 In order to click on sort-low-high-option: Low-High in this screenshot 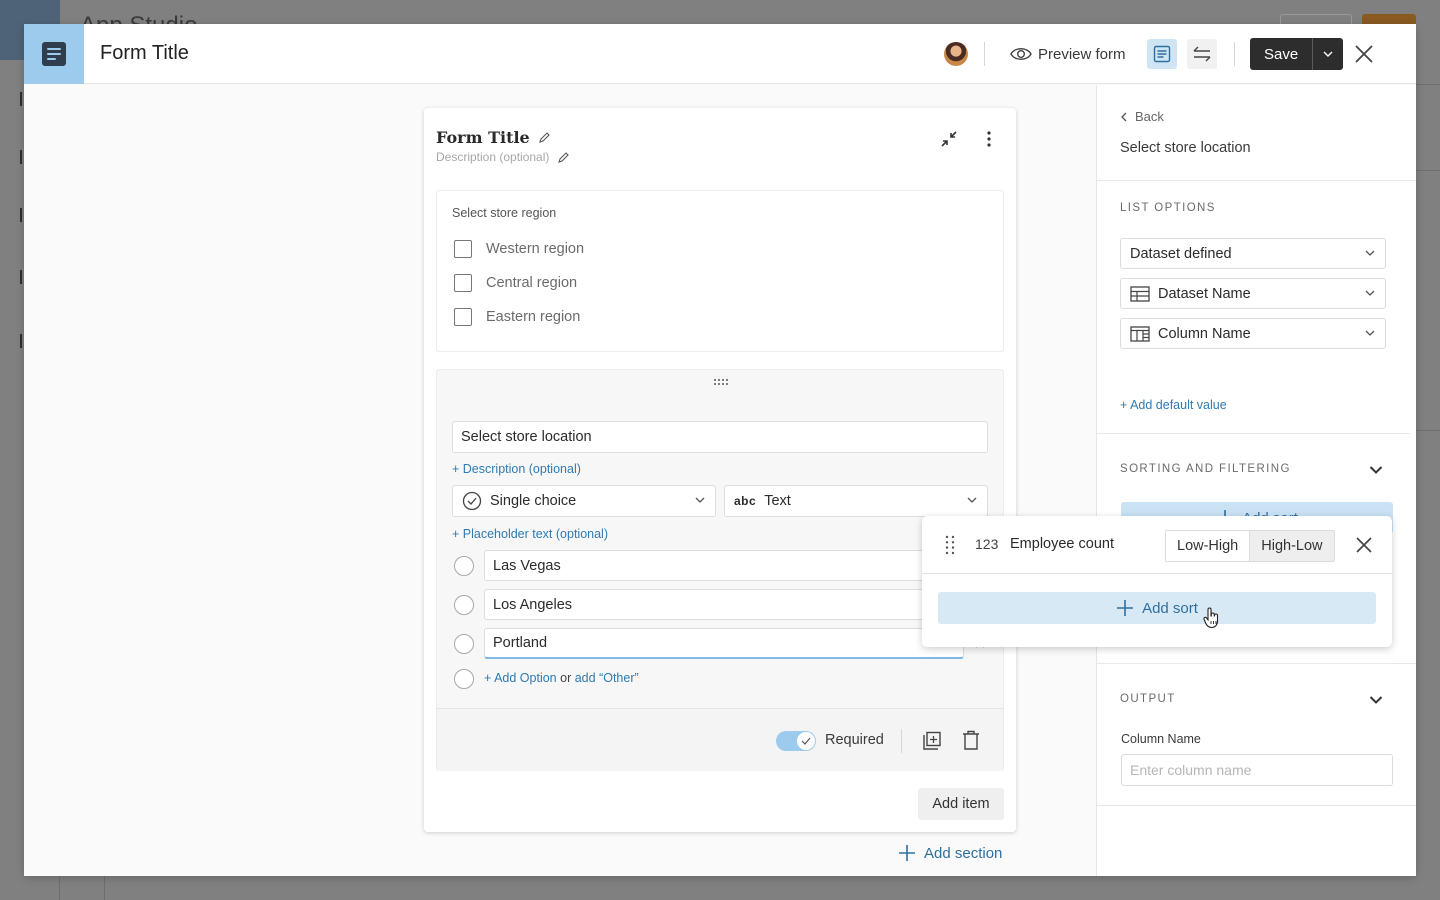, I will do `click(1207, 546)`.